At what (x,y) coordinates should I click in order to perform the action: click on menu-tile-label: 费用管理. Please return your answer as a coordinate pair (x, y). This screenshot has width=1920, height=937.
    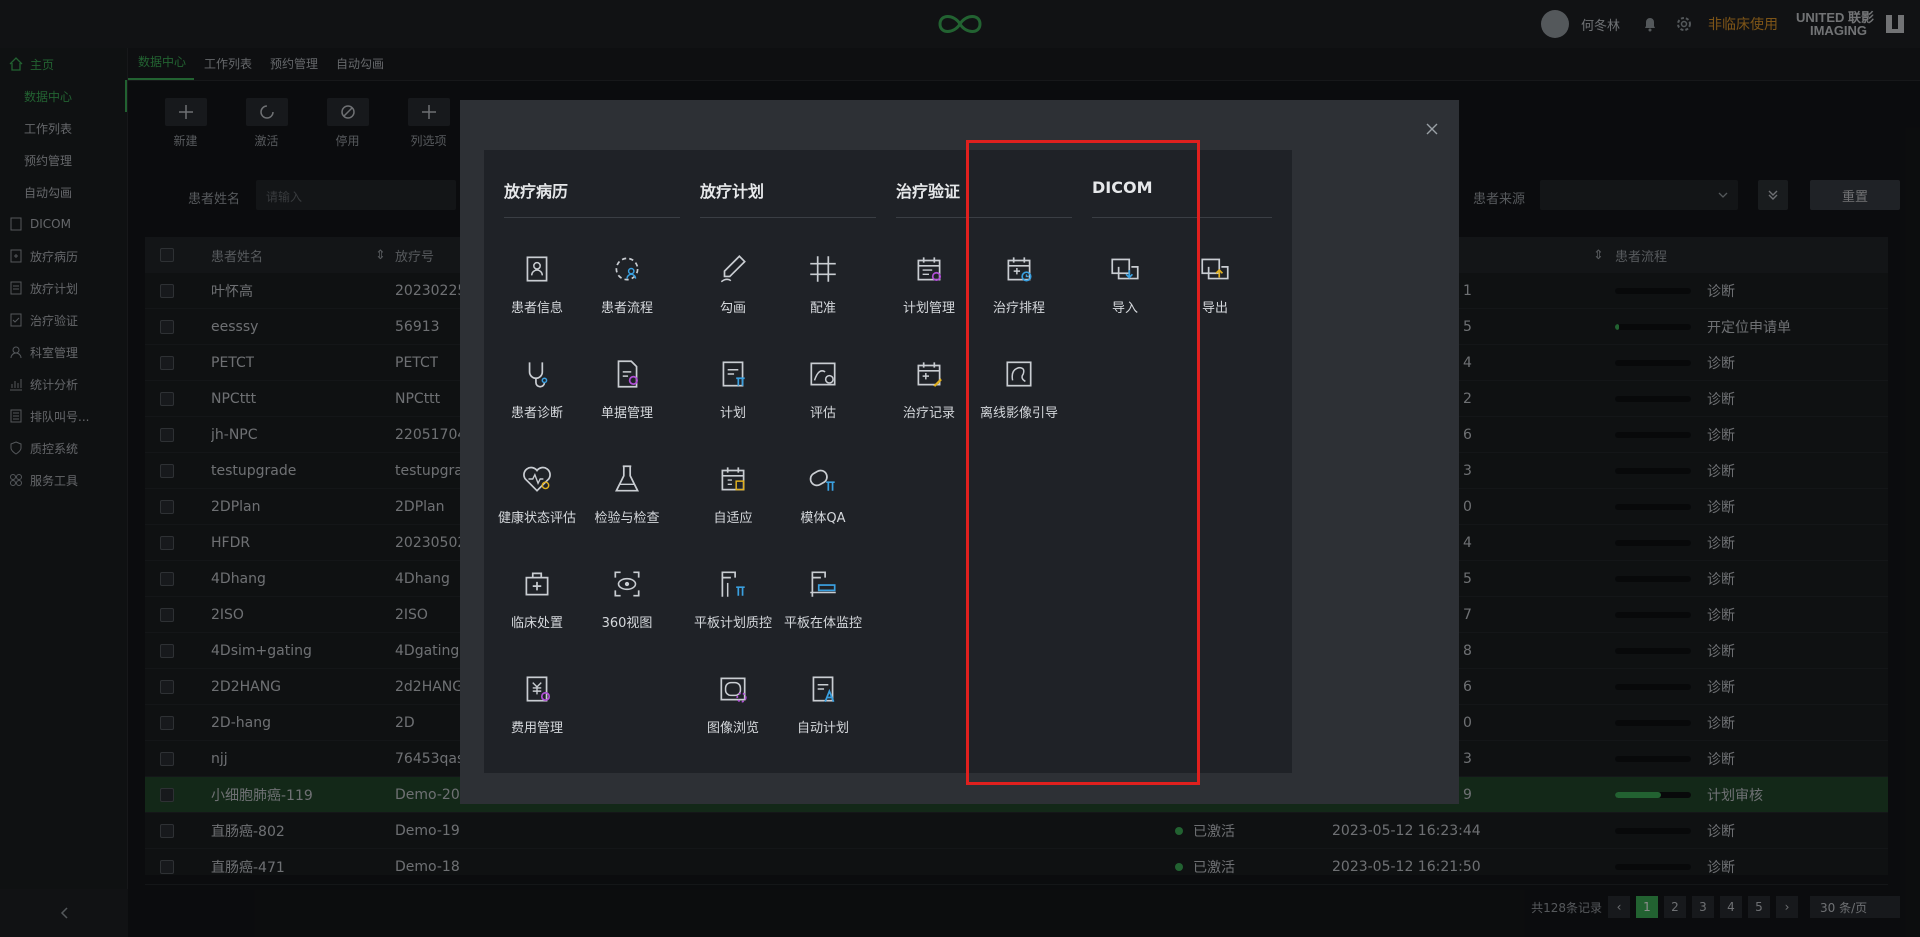
    Looking at the image, I should click on (536, 728).